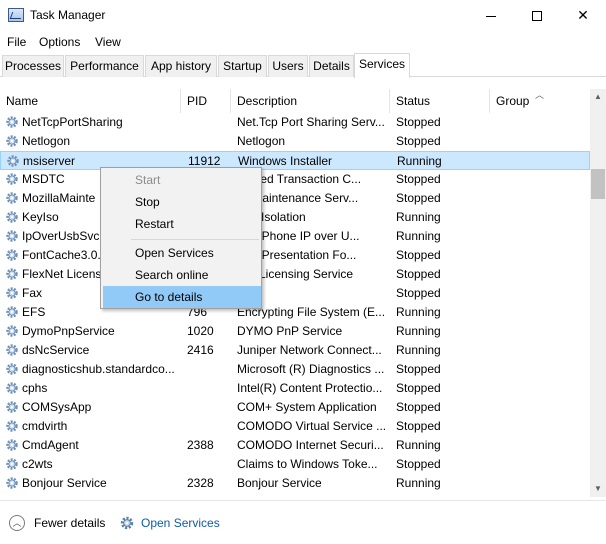 The image size is (606, 544). Describe the element at coordinates (200, 331) in the screenshot. I see `service-pid: 1020` at that location.